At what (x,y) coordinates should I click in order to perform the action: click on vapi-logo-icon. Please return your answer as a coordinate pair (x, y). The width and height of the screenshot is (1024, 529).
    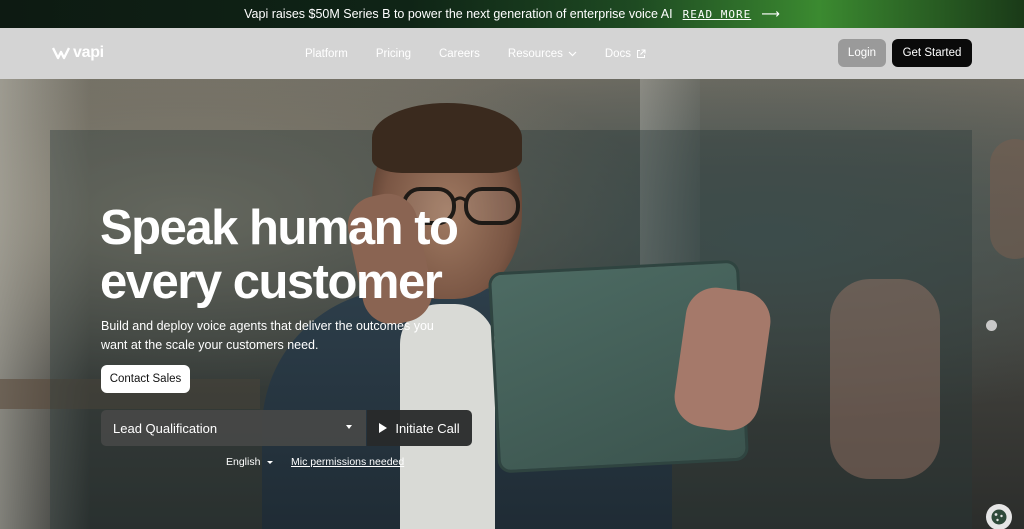
    Looking at the image, I should click on (61, 53).